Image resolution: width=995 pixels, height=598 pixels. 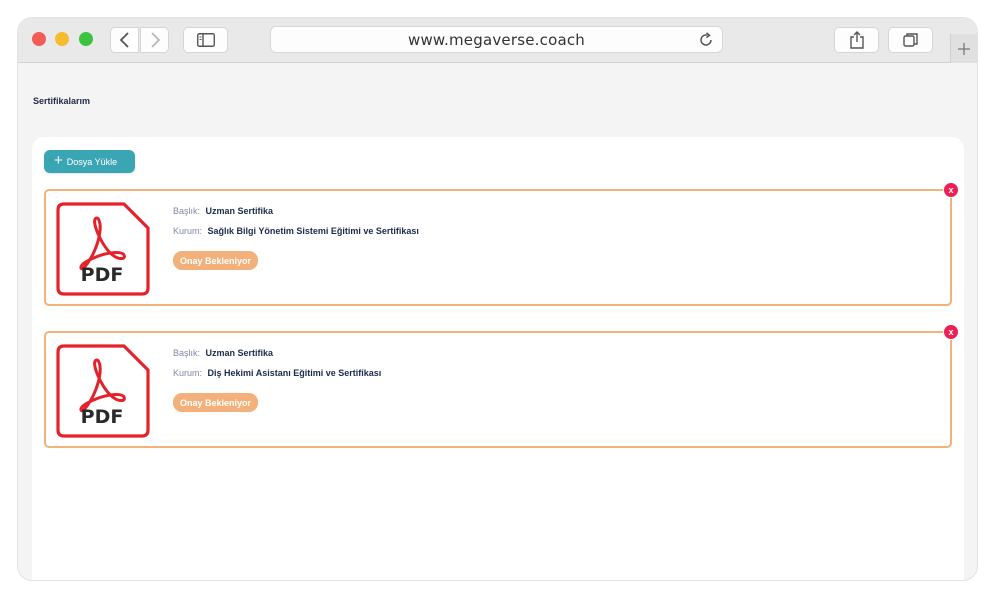 What do you see at coordinates (706, 40) in the screenshot?
I see `reload-icon` at bounding box center [706, 40].